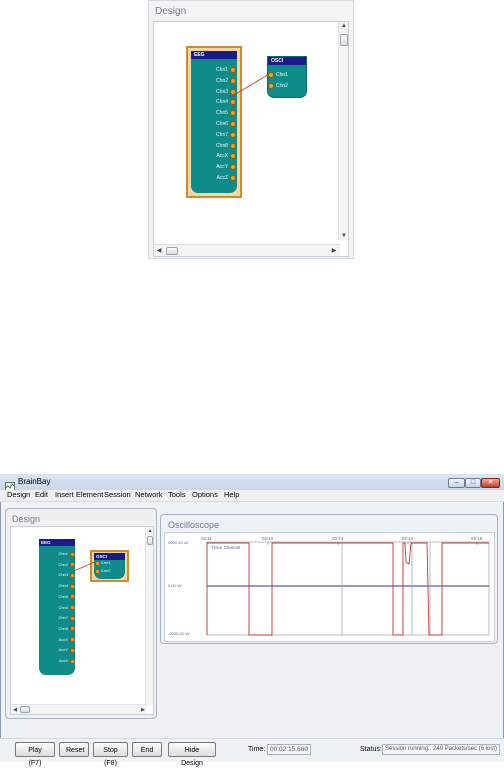 This screenshot has height=770, width=504. What do you see at coordinates (26, 519) in the screenshot?
I see `design-panel-title: Design` at bounding box center [26, 519].